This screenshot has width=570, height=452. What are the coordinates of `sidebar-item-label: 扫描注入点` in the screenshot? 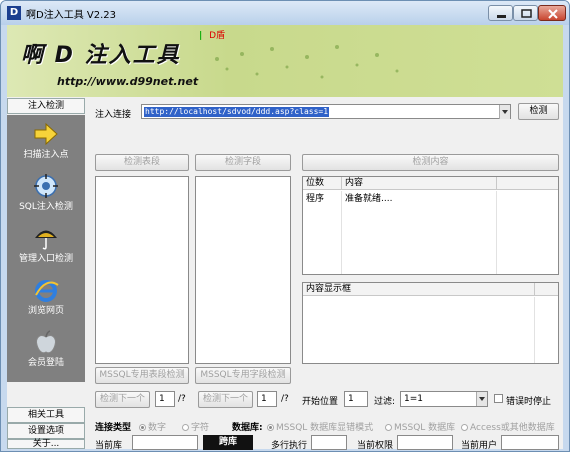 It's located at (46, 155).